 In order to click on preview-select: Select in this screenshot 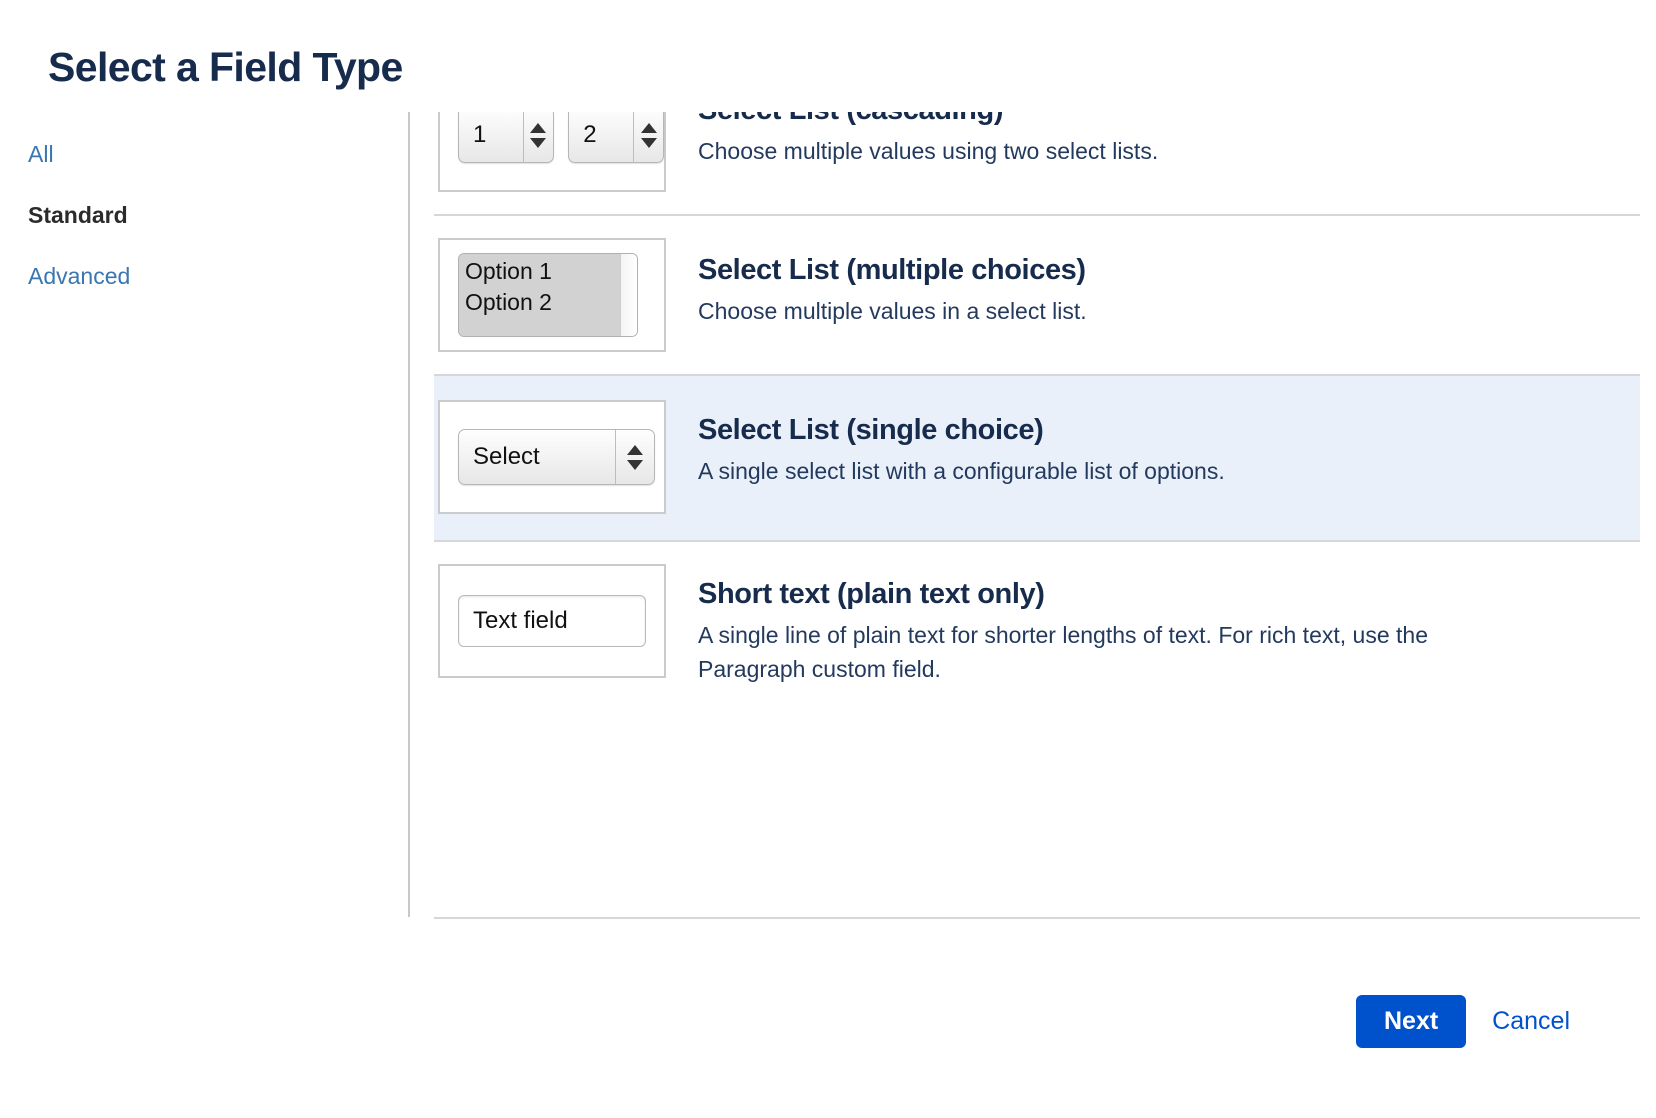, I will do `click(552, 457)`.